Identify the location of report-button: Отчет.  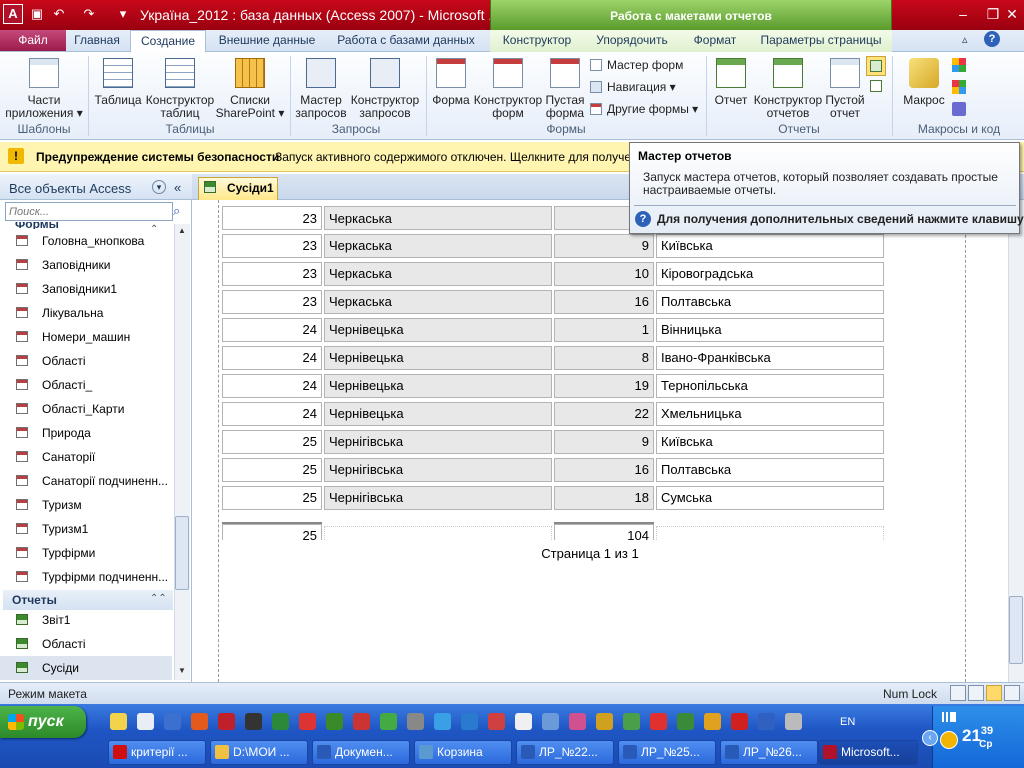
(731, 81).